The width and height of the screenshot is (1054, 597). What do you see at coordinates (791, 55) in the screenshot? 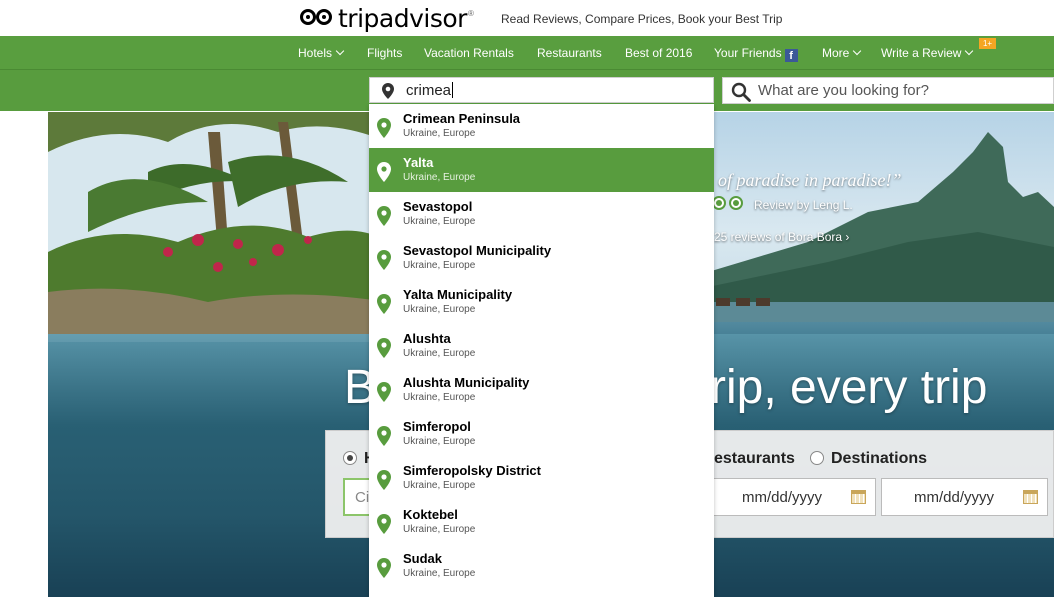
I see `facebook-icon: f` at bounding box center [791, 55].